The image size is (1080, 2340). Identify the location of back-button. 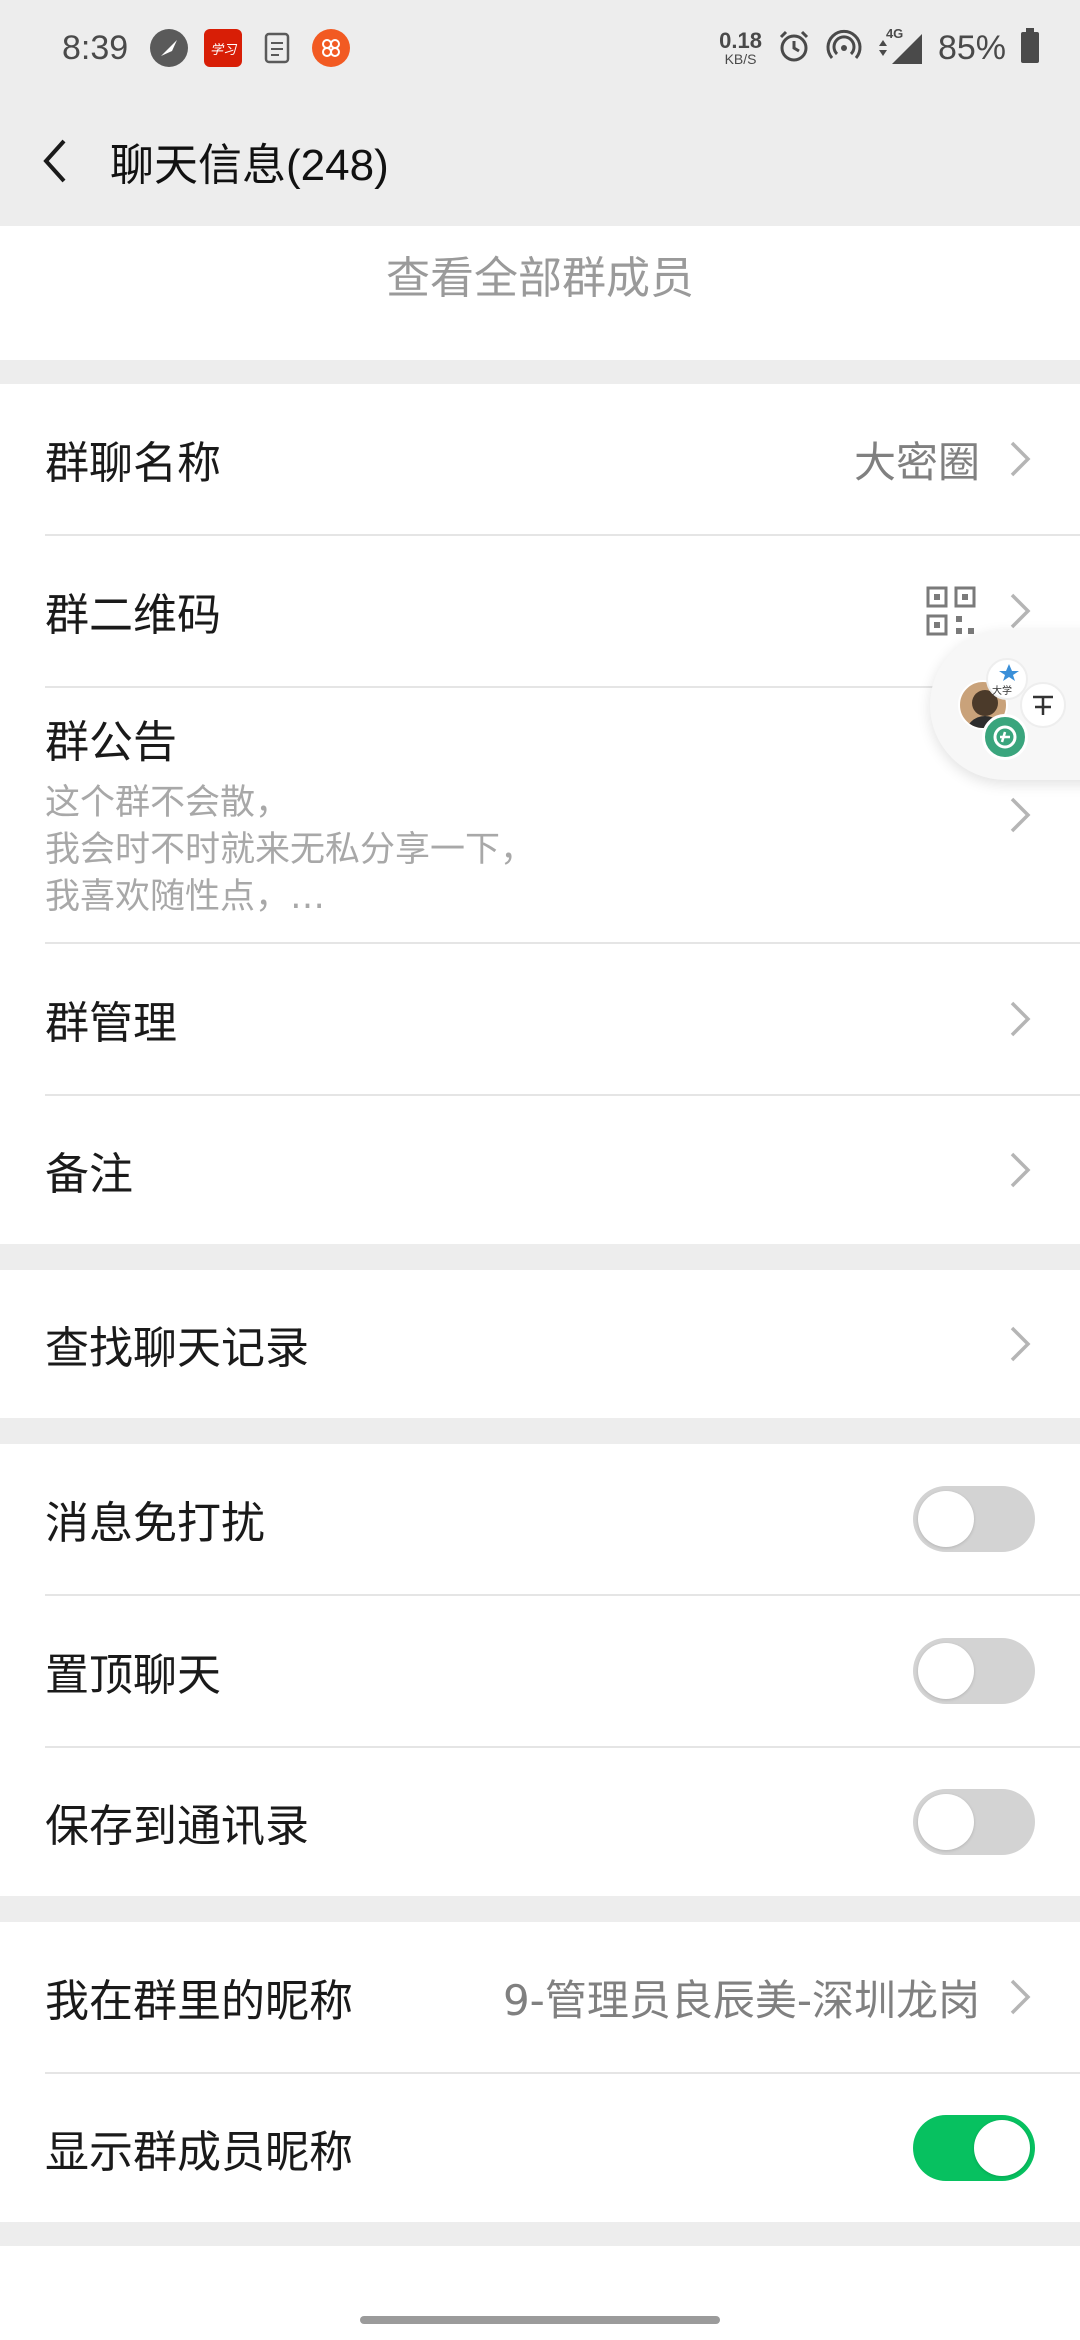
(55, 161).